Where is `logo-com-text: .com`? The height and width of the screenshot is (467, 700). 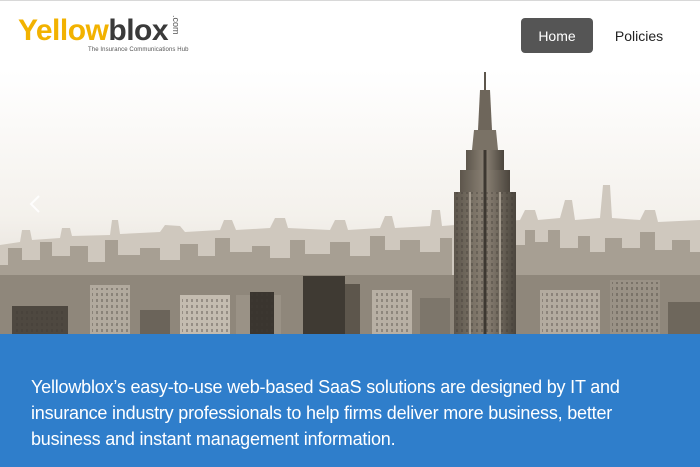
logo-com-text: .com is located at coordinates (176, 25).